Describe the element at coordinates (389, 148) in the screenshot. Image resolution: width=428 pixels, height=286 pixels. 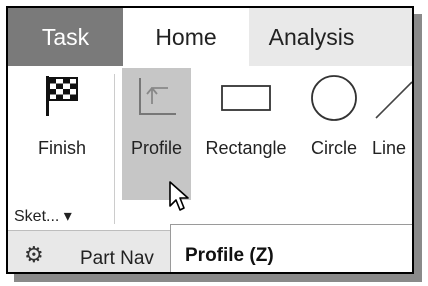
I see `line-label: Line` at that location.